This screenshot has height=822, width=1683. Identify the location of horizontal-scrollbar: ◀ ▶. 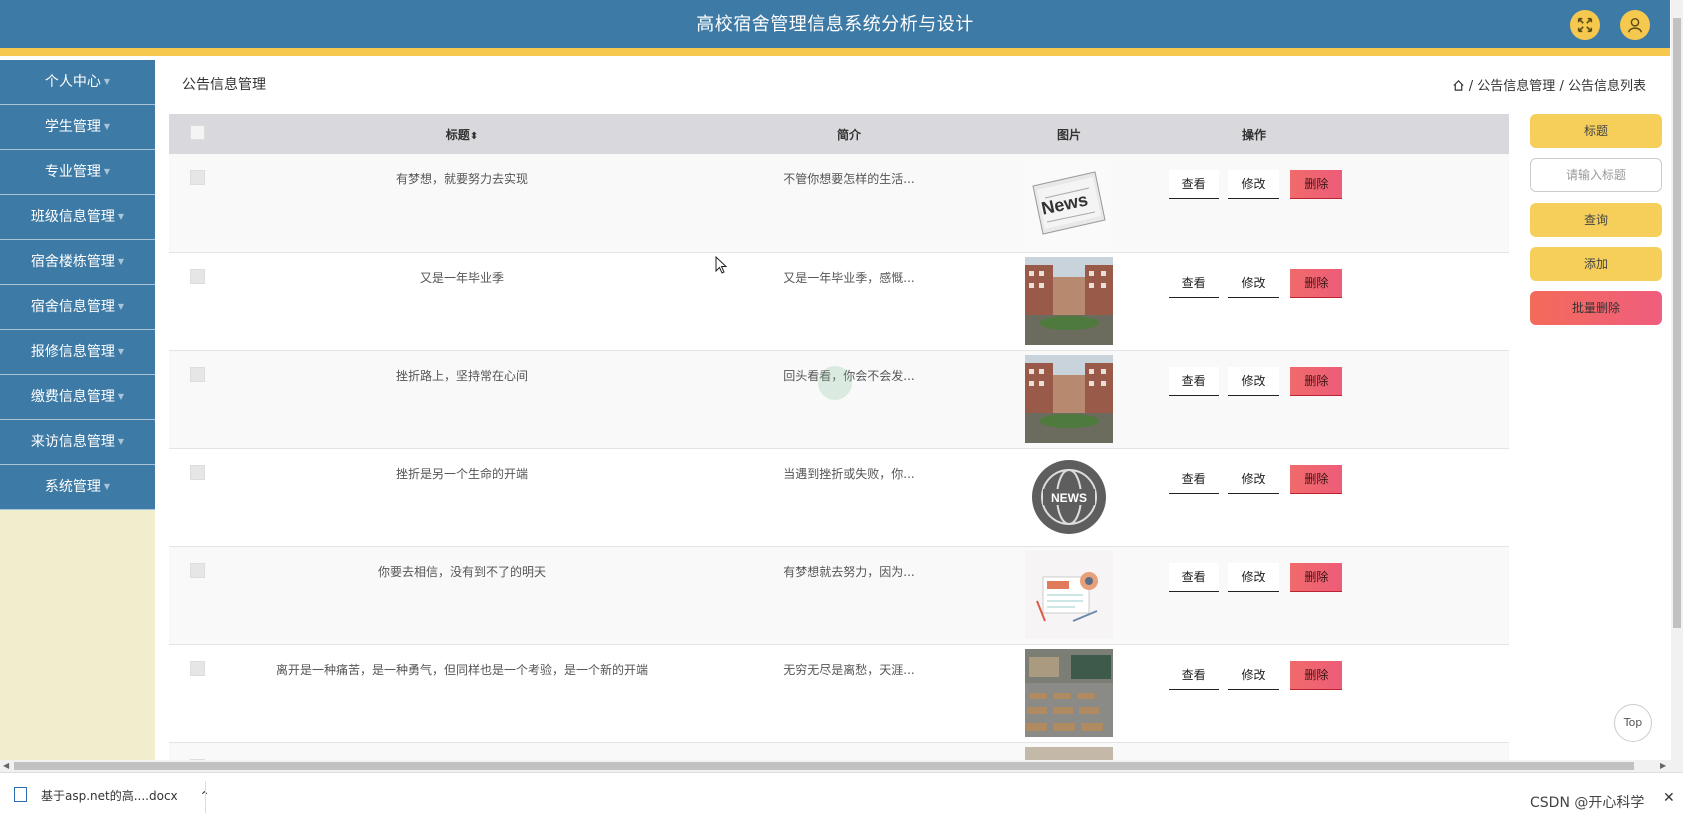
(841, 766).